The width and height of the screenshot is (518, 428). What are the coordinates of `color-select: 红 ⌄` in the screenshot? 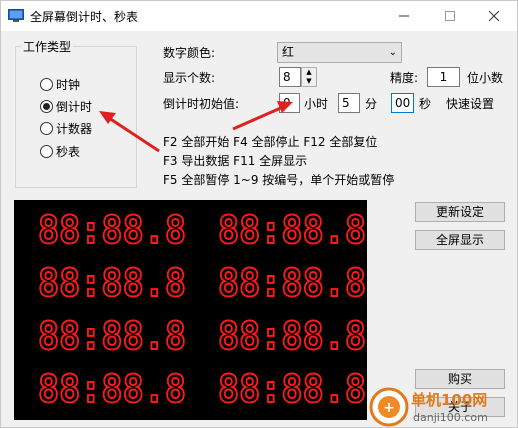 It's located at (339, 52).